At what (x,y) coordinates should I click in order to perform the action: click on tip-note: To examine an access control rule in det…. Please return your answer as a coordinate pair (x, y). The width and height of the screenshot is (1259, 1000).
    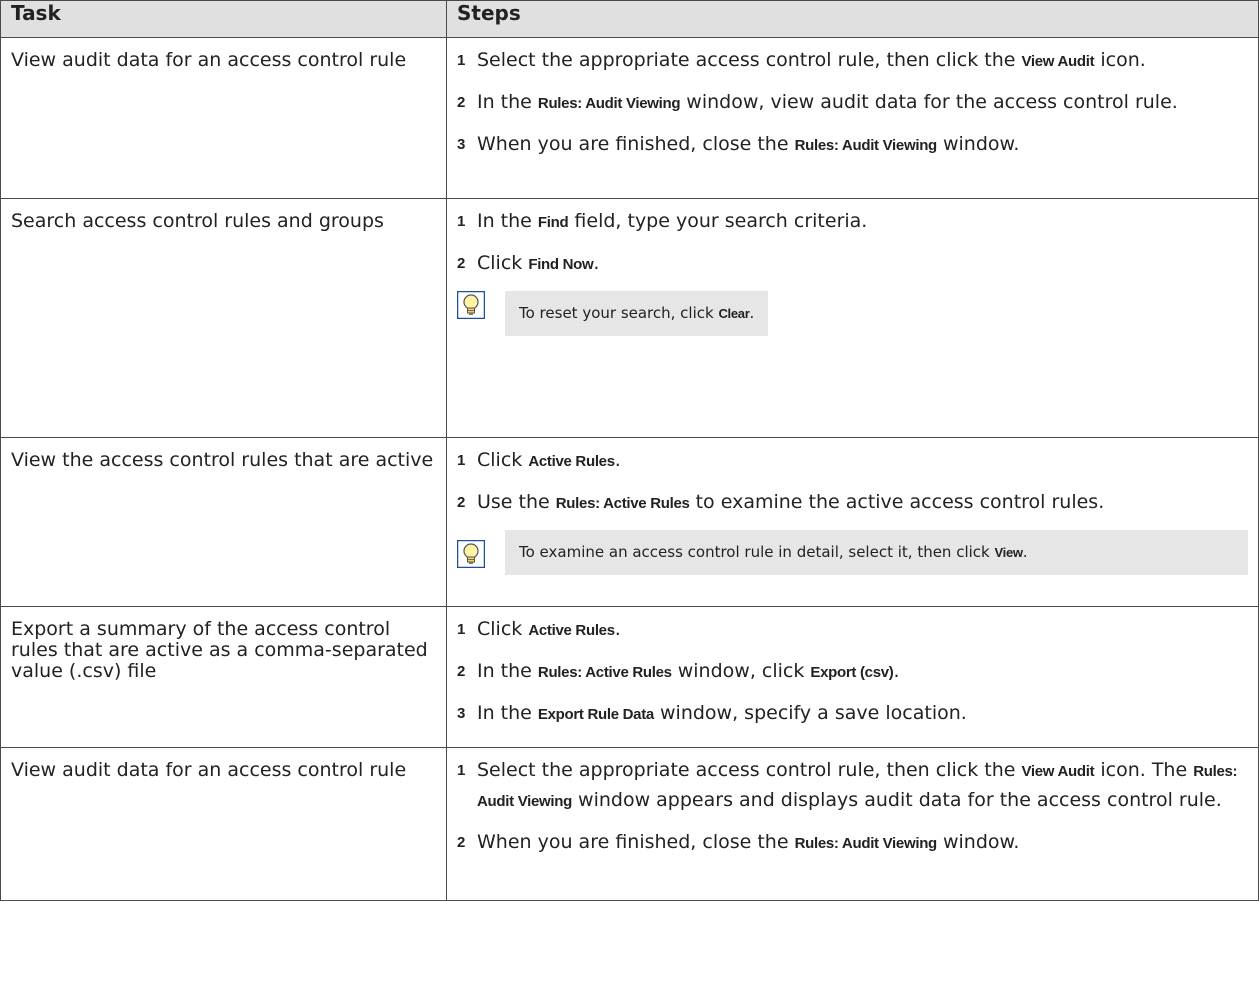
    Looking at the image, I should click on (852, 552).